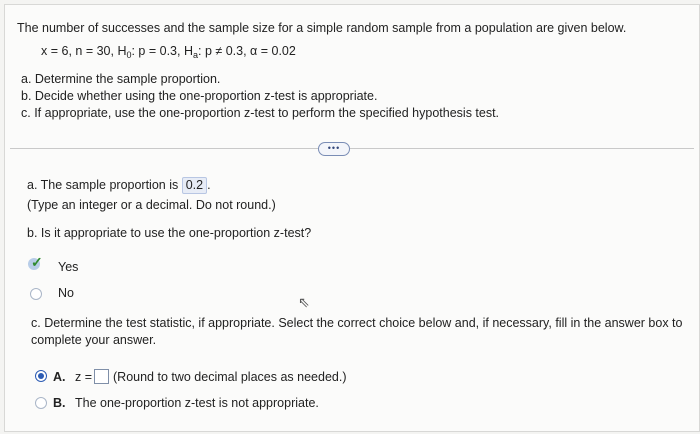  I want to click on more-button: •••, so click(334, 149).